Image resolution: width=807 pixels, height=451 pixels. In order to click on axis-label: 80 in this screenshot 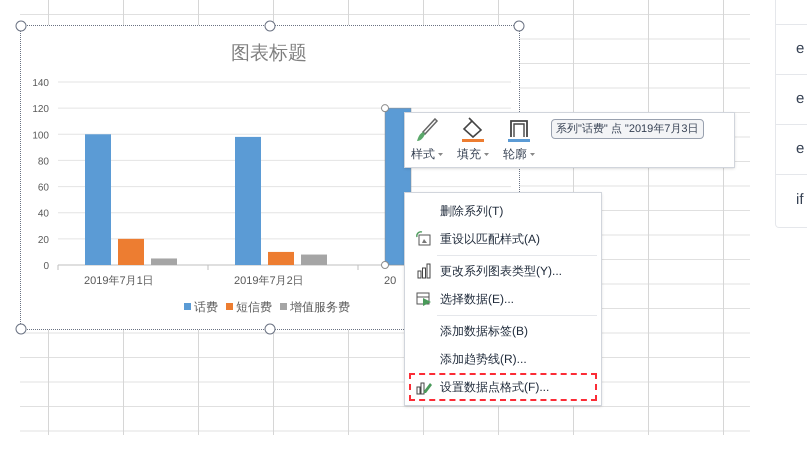, I will do `click(43, 162)`.